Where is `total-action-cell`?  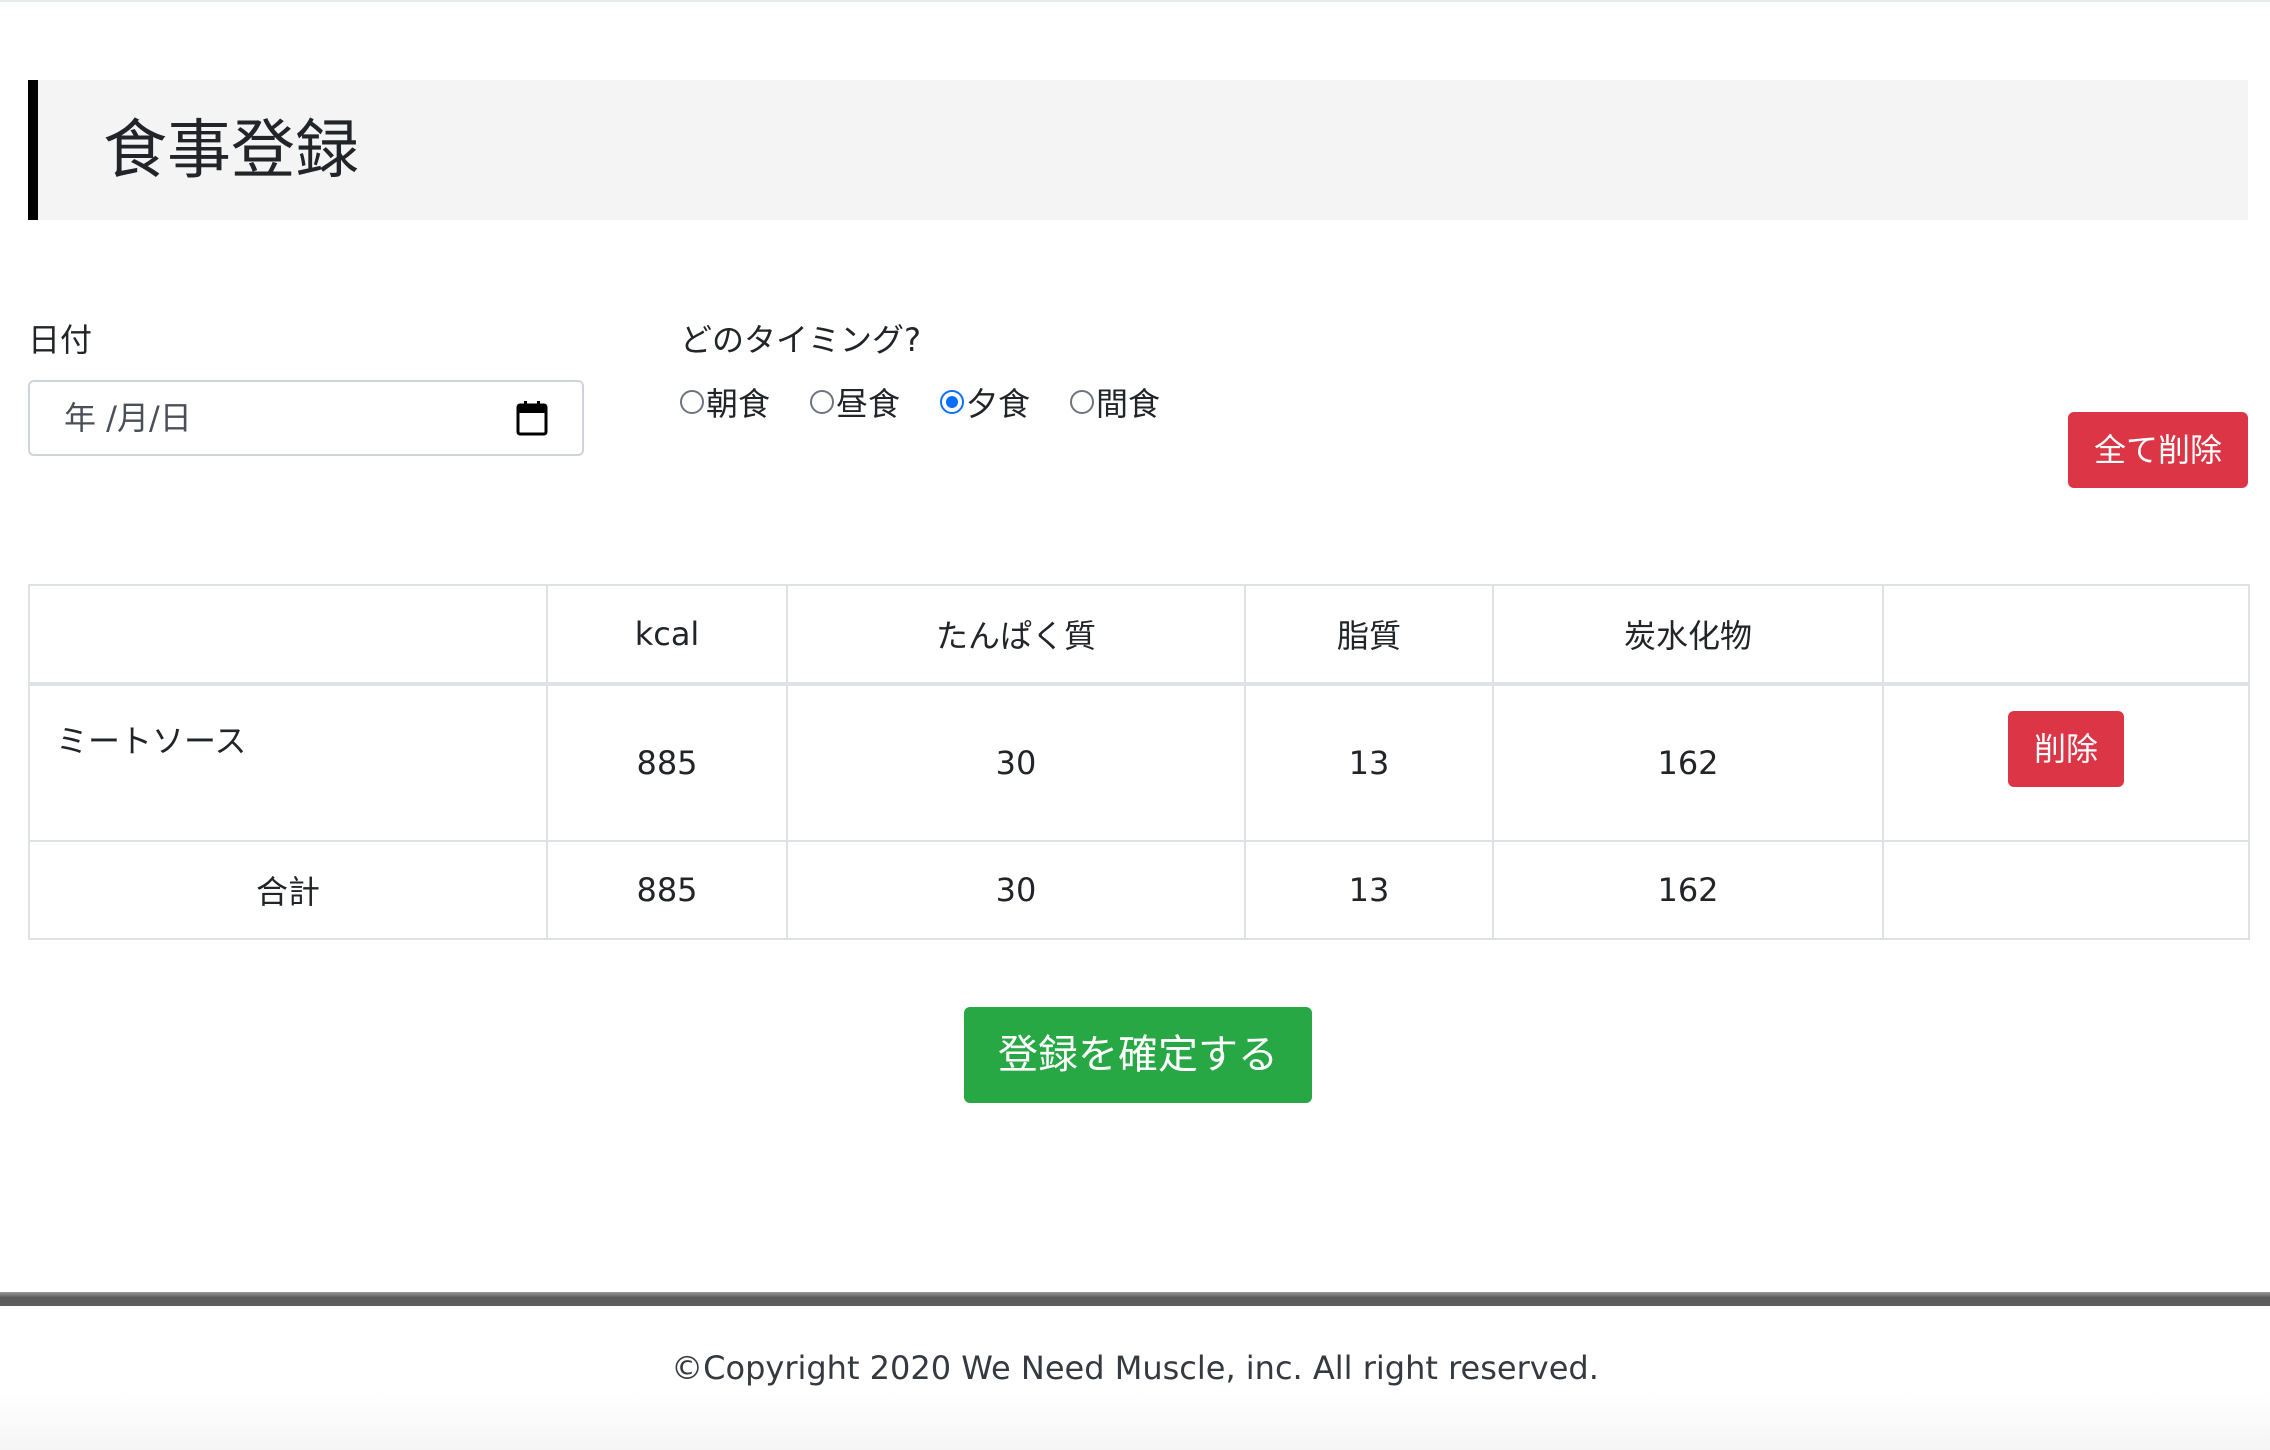 total-action-cell is located at coordinates (2066, 890).